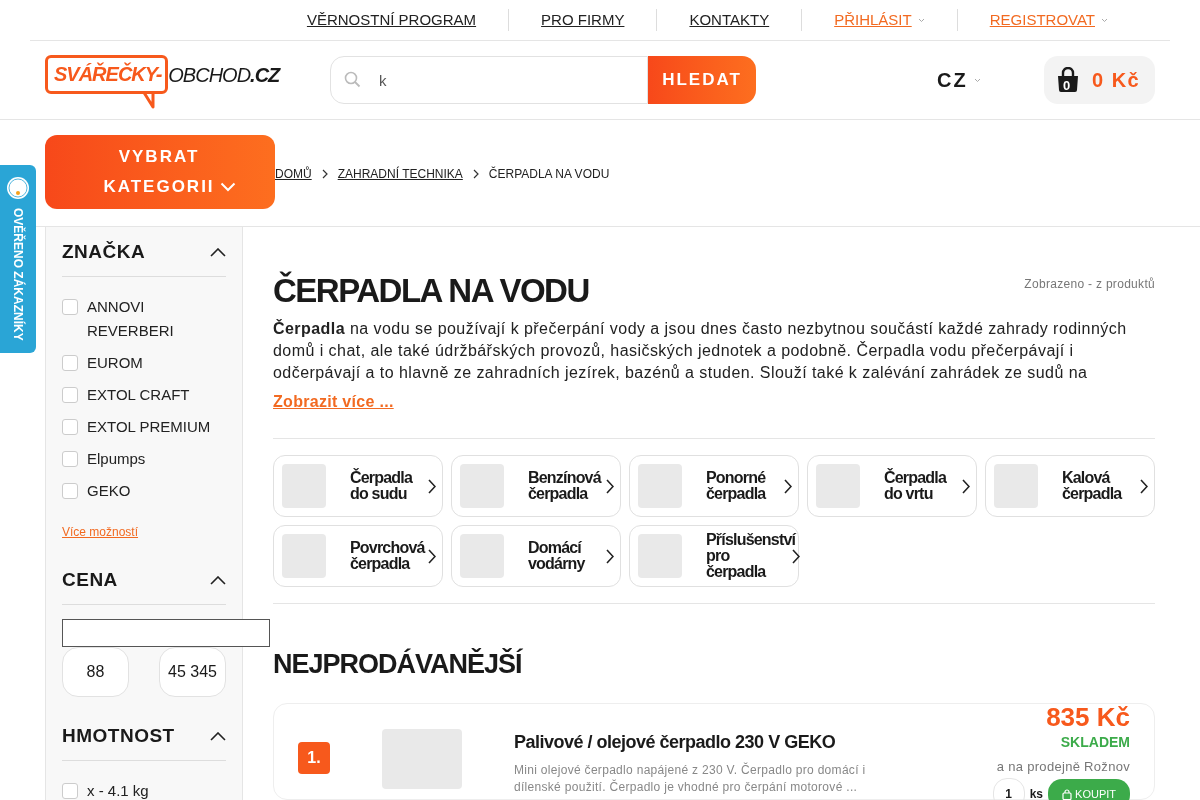 The width and height of the screenshot is (1200, 800). I want to click on breadcrumb-link: ZAHRADNÍ TECHNIKA, so click(400, 174).